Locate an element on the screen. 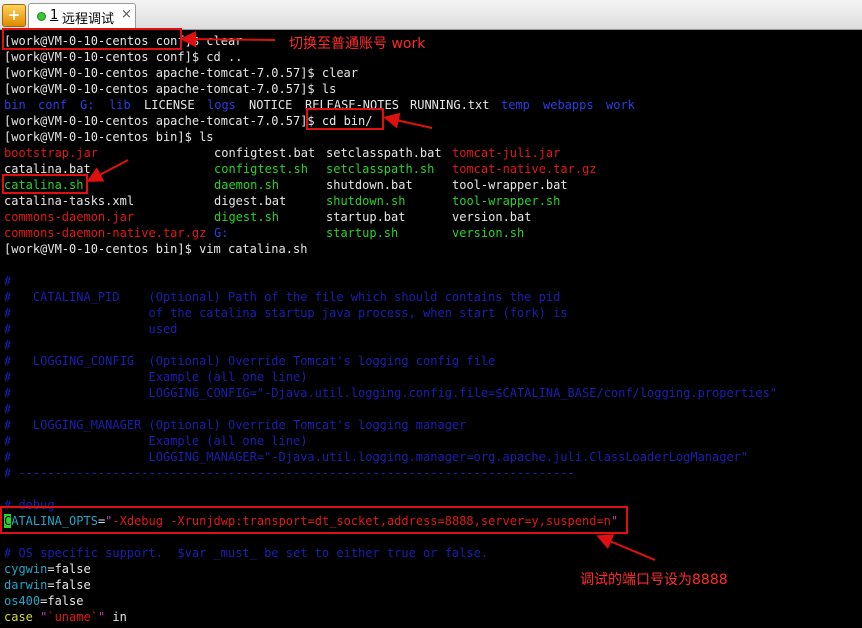  annotation-debug-port: 调试的端口号设为8888 is located at coordinates (654, 580).